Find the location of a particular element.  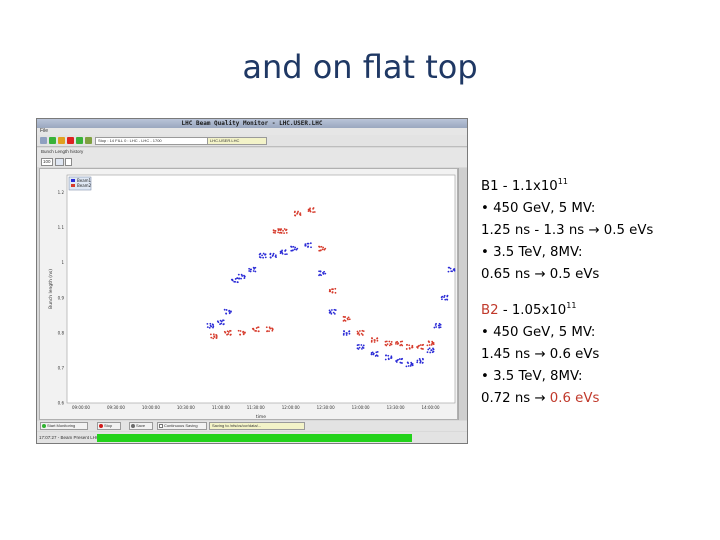

b2-line2: 1.45 ns → 0.6 eVs is located at coordinates (540, 354).